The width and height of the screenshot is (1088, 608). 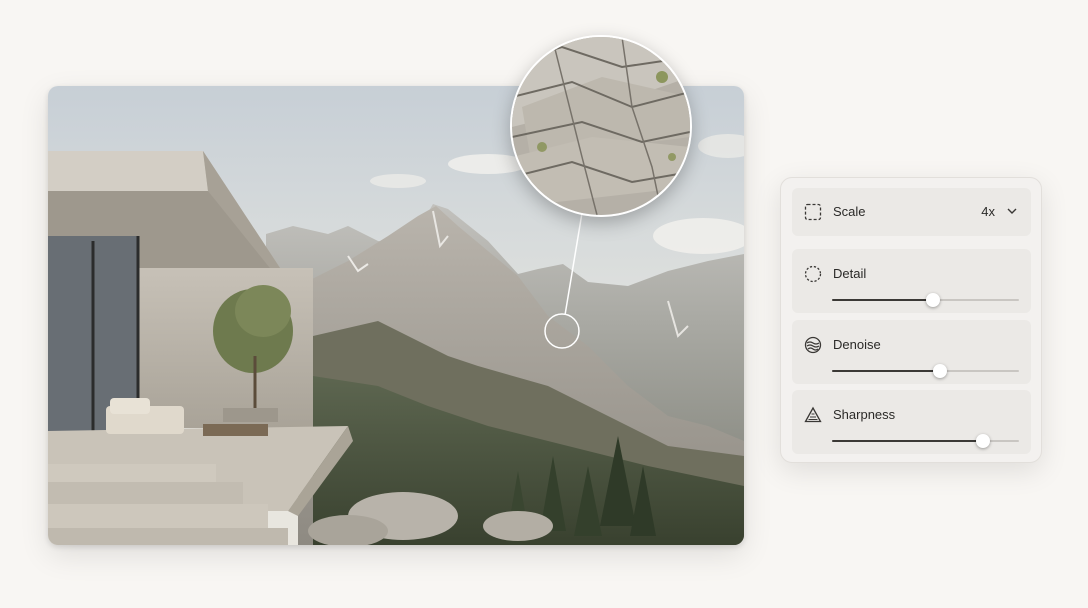 What do you see at coordinates (908, 441) in the screenshot?
I see `sharpness-slider-fill` at bounding box center [908, 441].